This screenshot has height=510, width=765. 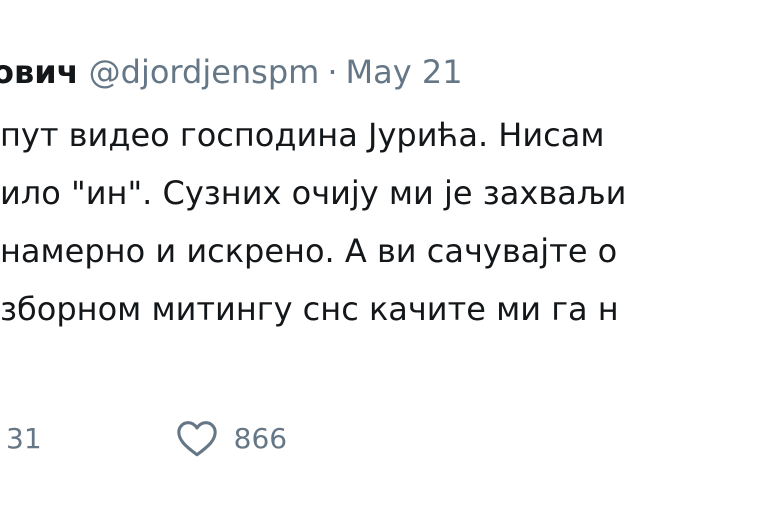 I want to click on retweet-count: 31, so click(x=24, y=438).